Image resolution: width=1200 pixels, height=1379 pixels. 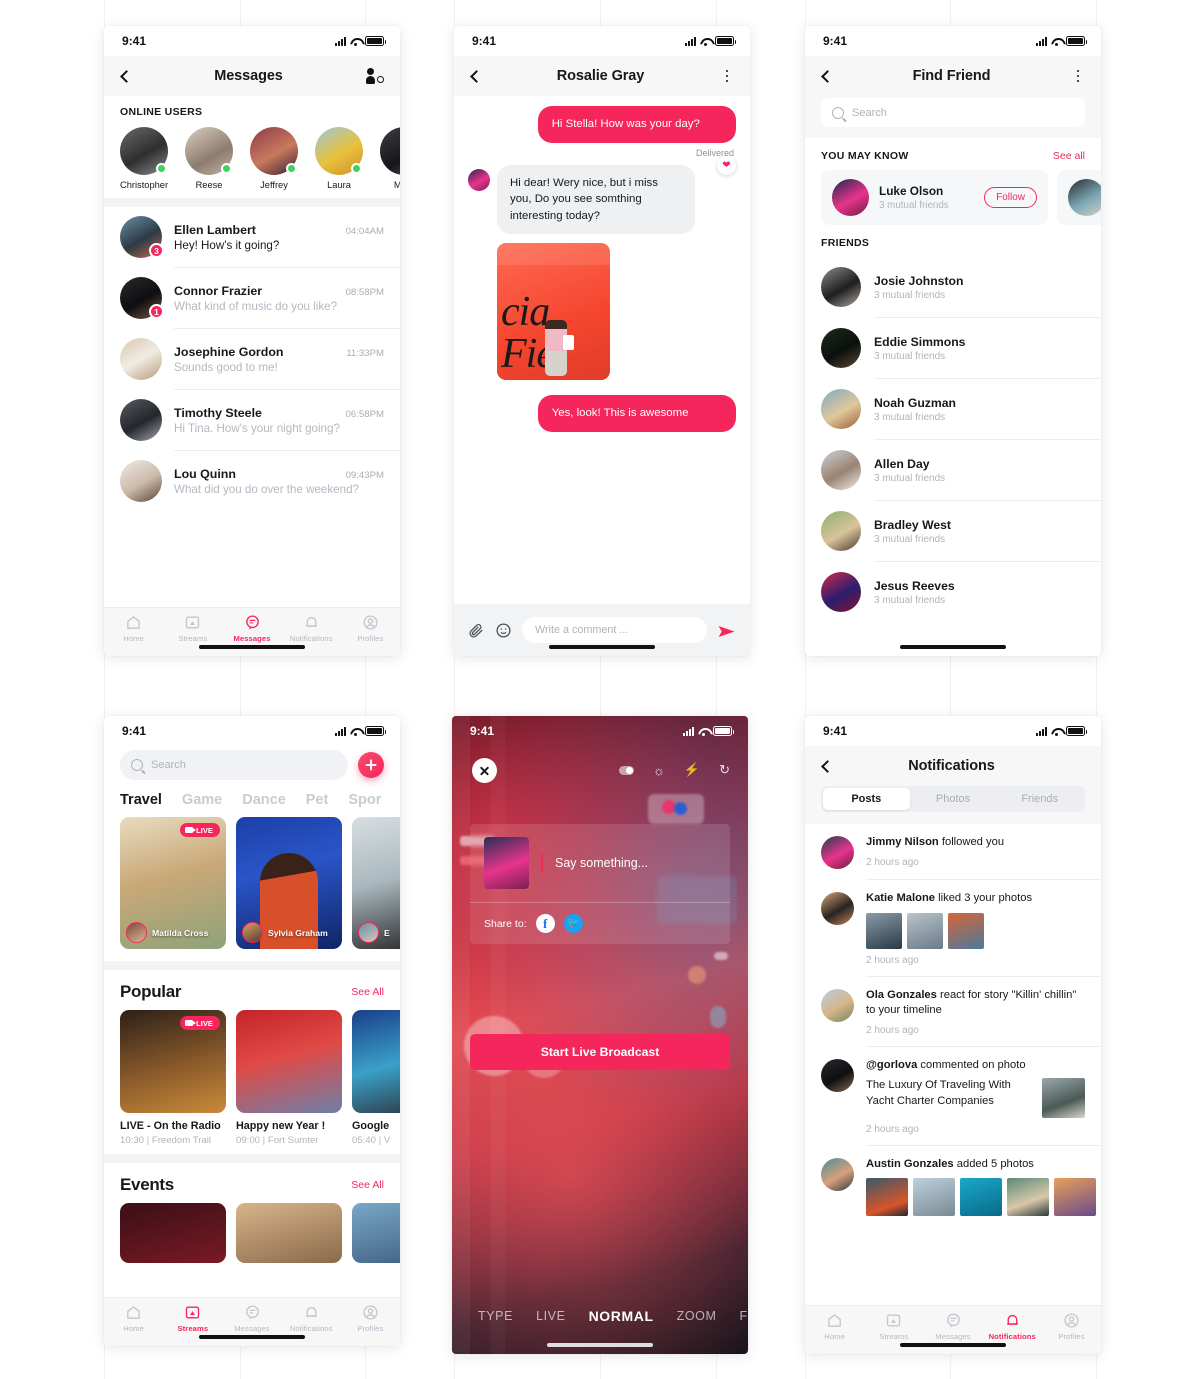 I want to click on popular-card: Google 05:40 | V, so click(x=376, y=1078).